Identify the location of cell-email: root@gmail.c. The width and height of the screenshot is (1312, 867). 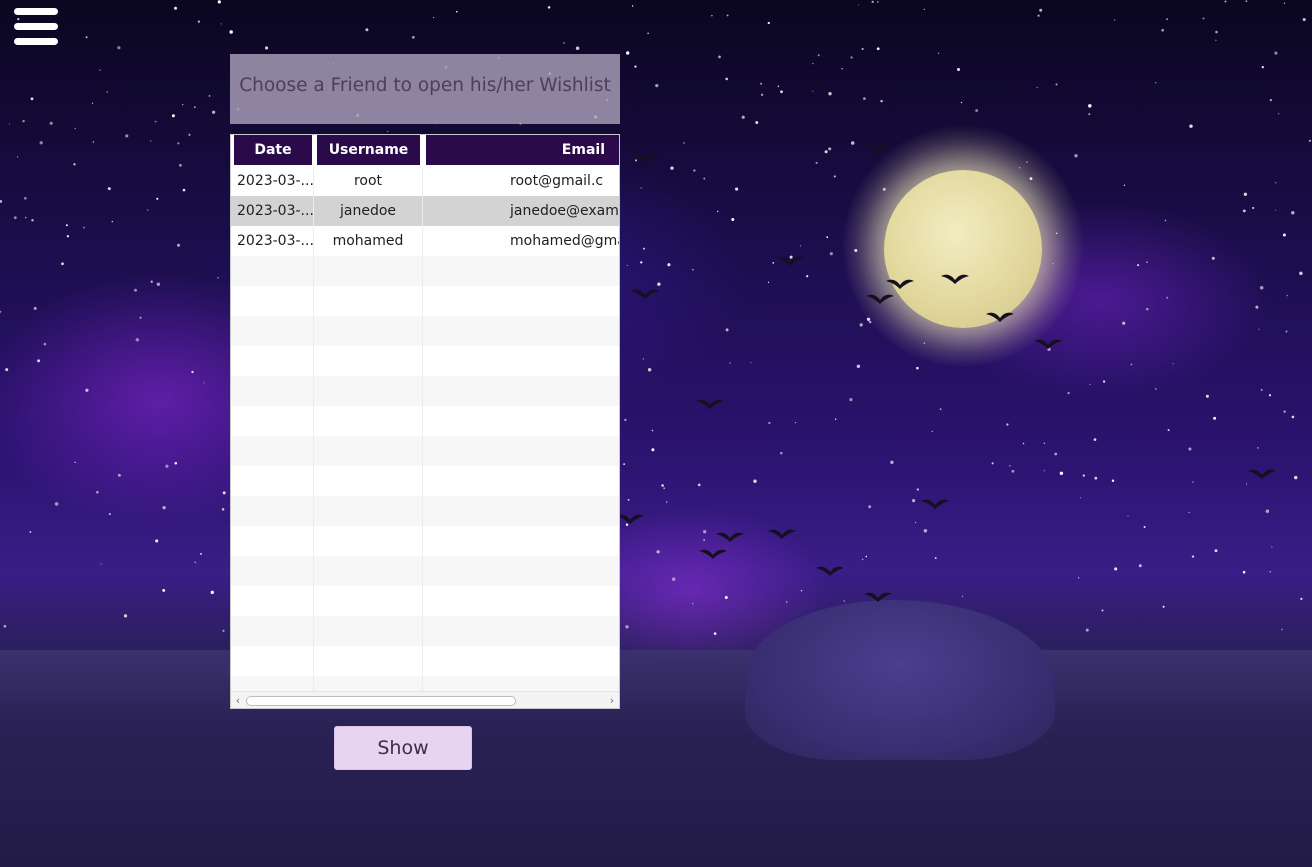
(557, 181).